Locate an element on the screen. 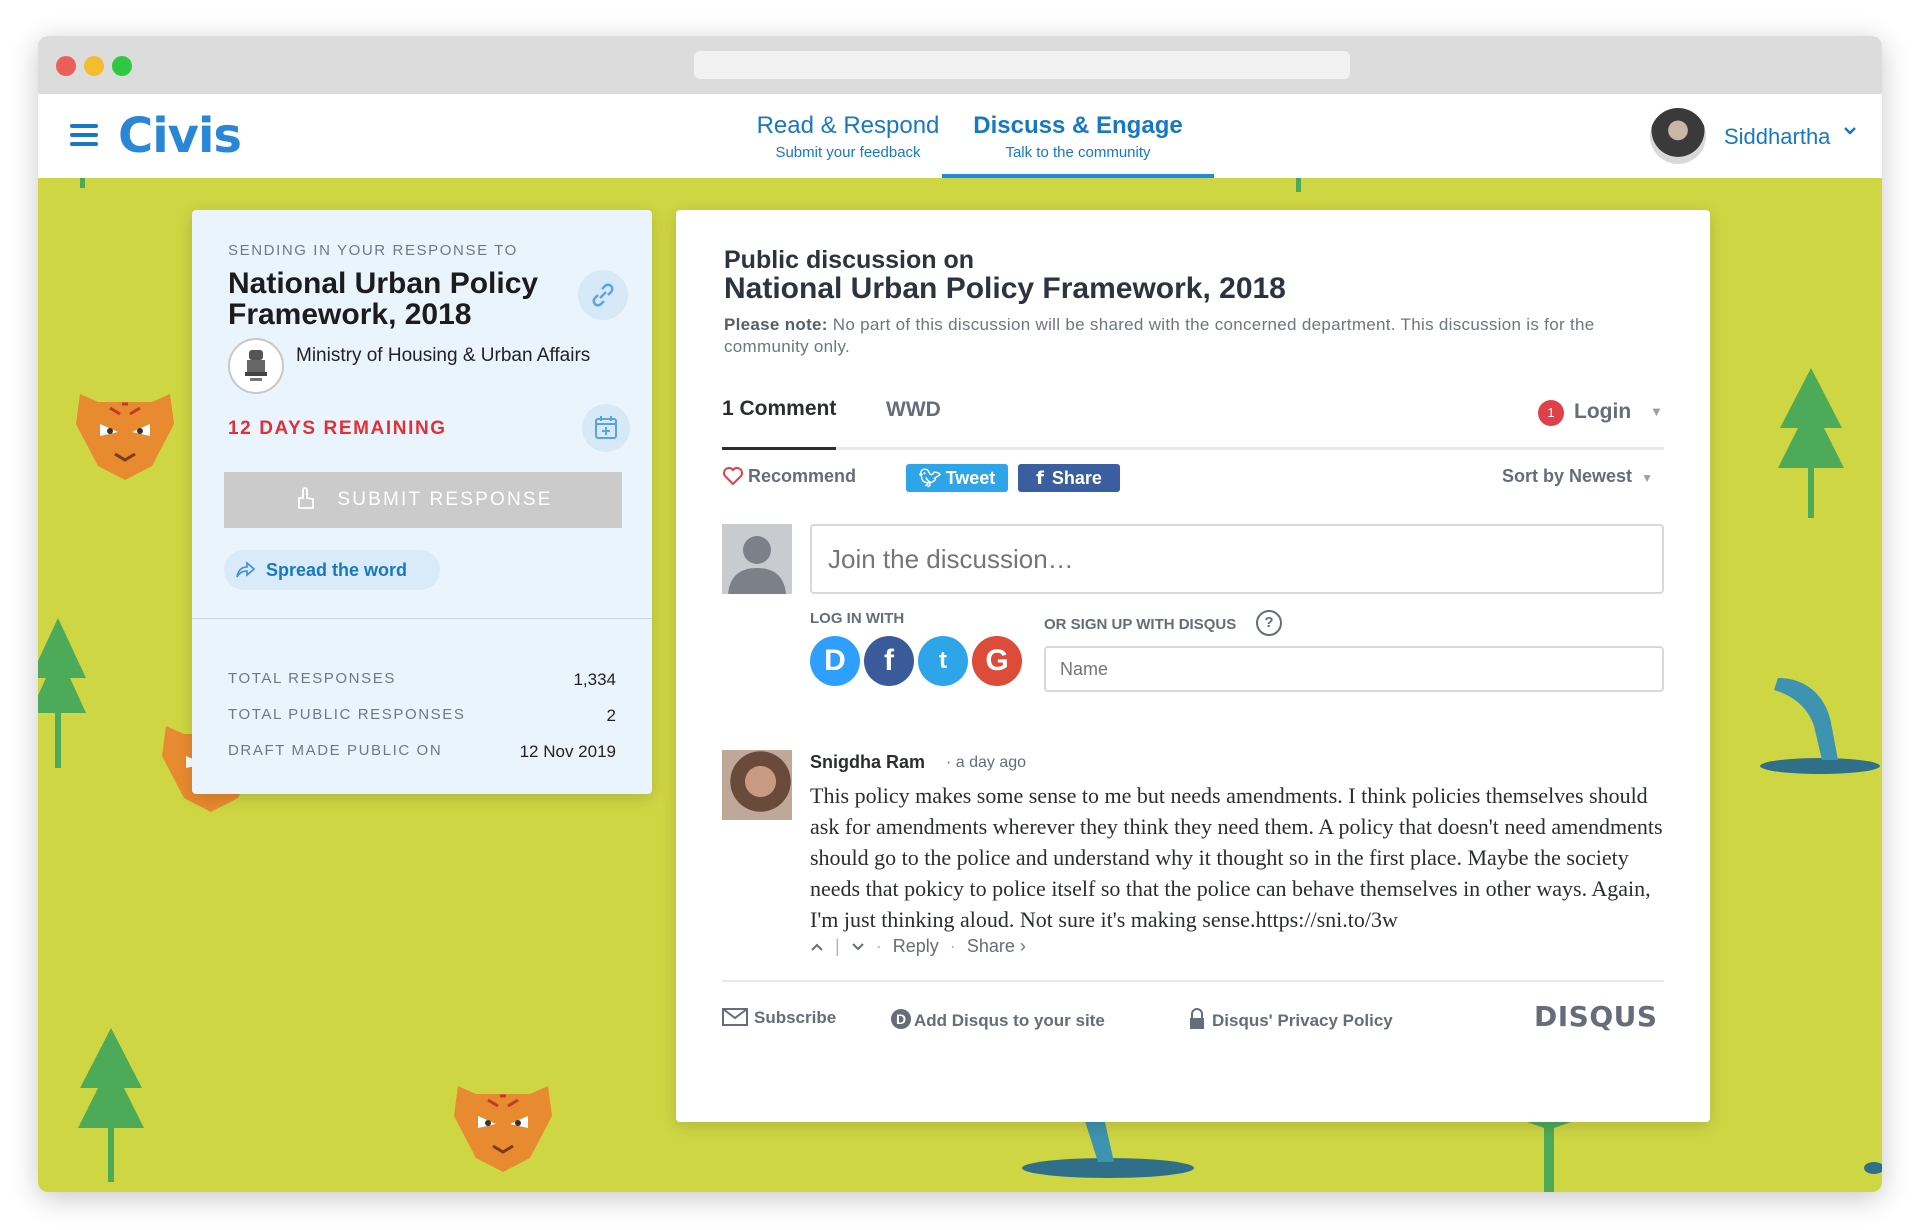  subscribe-label: Subscribe is located at coordinates (795, 1017).